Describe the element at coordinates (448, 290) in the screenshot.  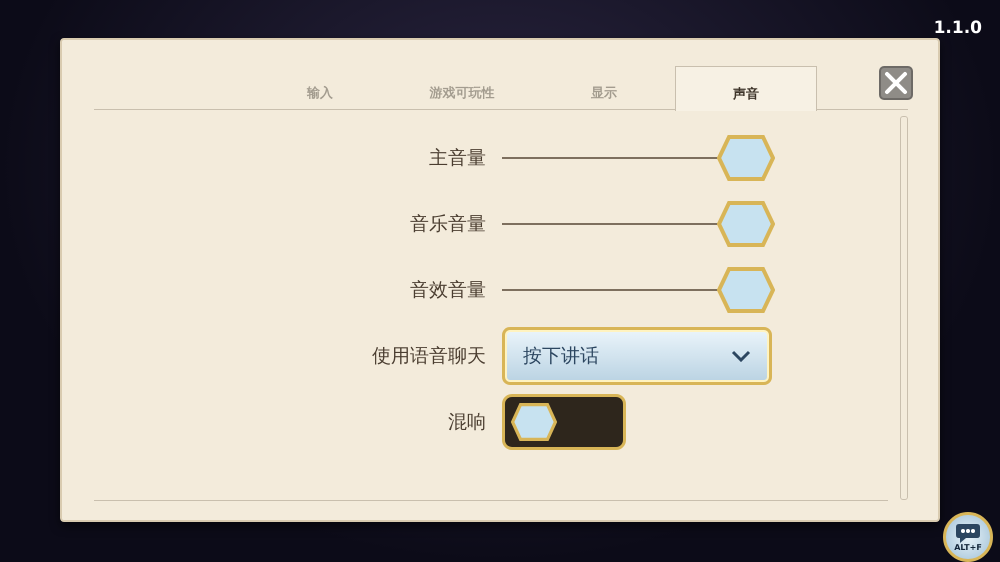
I see `setting-label: 音效音量` at that location.